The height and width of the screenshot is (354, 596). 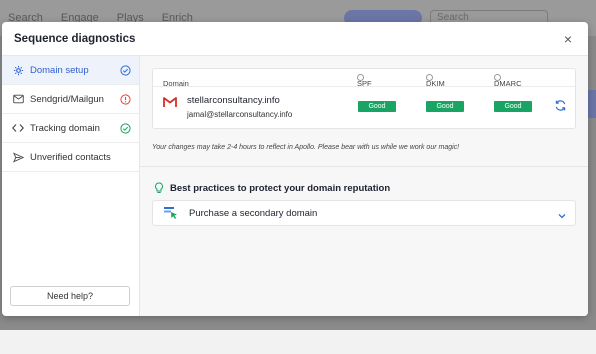 What do you see at coordinates (170, 101) in the screenshot?
I see `gmail-icon` at bounding box center [170, 101].